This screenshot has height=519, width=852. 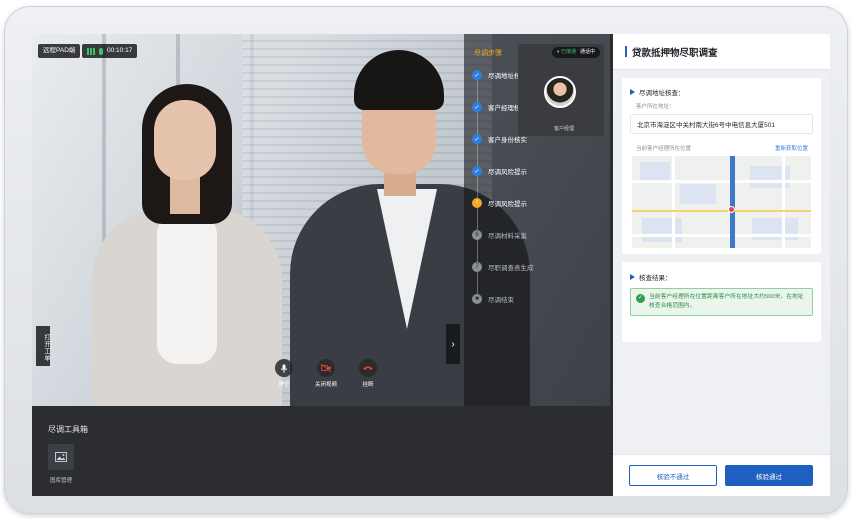 I want to click on hangup-button: 挂断, so click(x=368, y=373).